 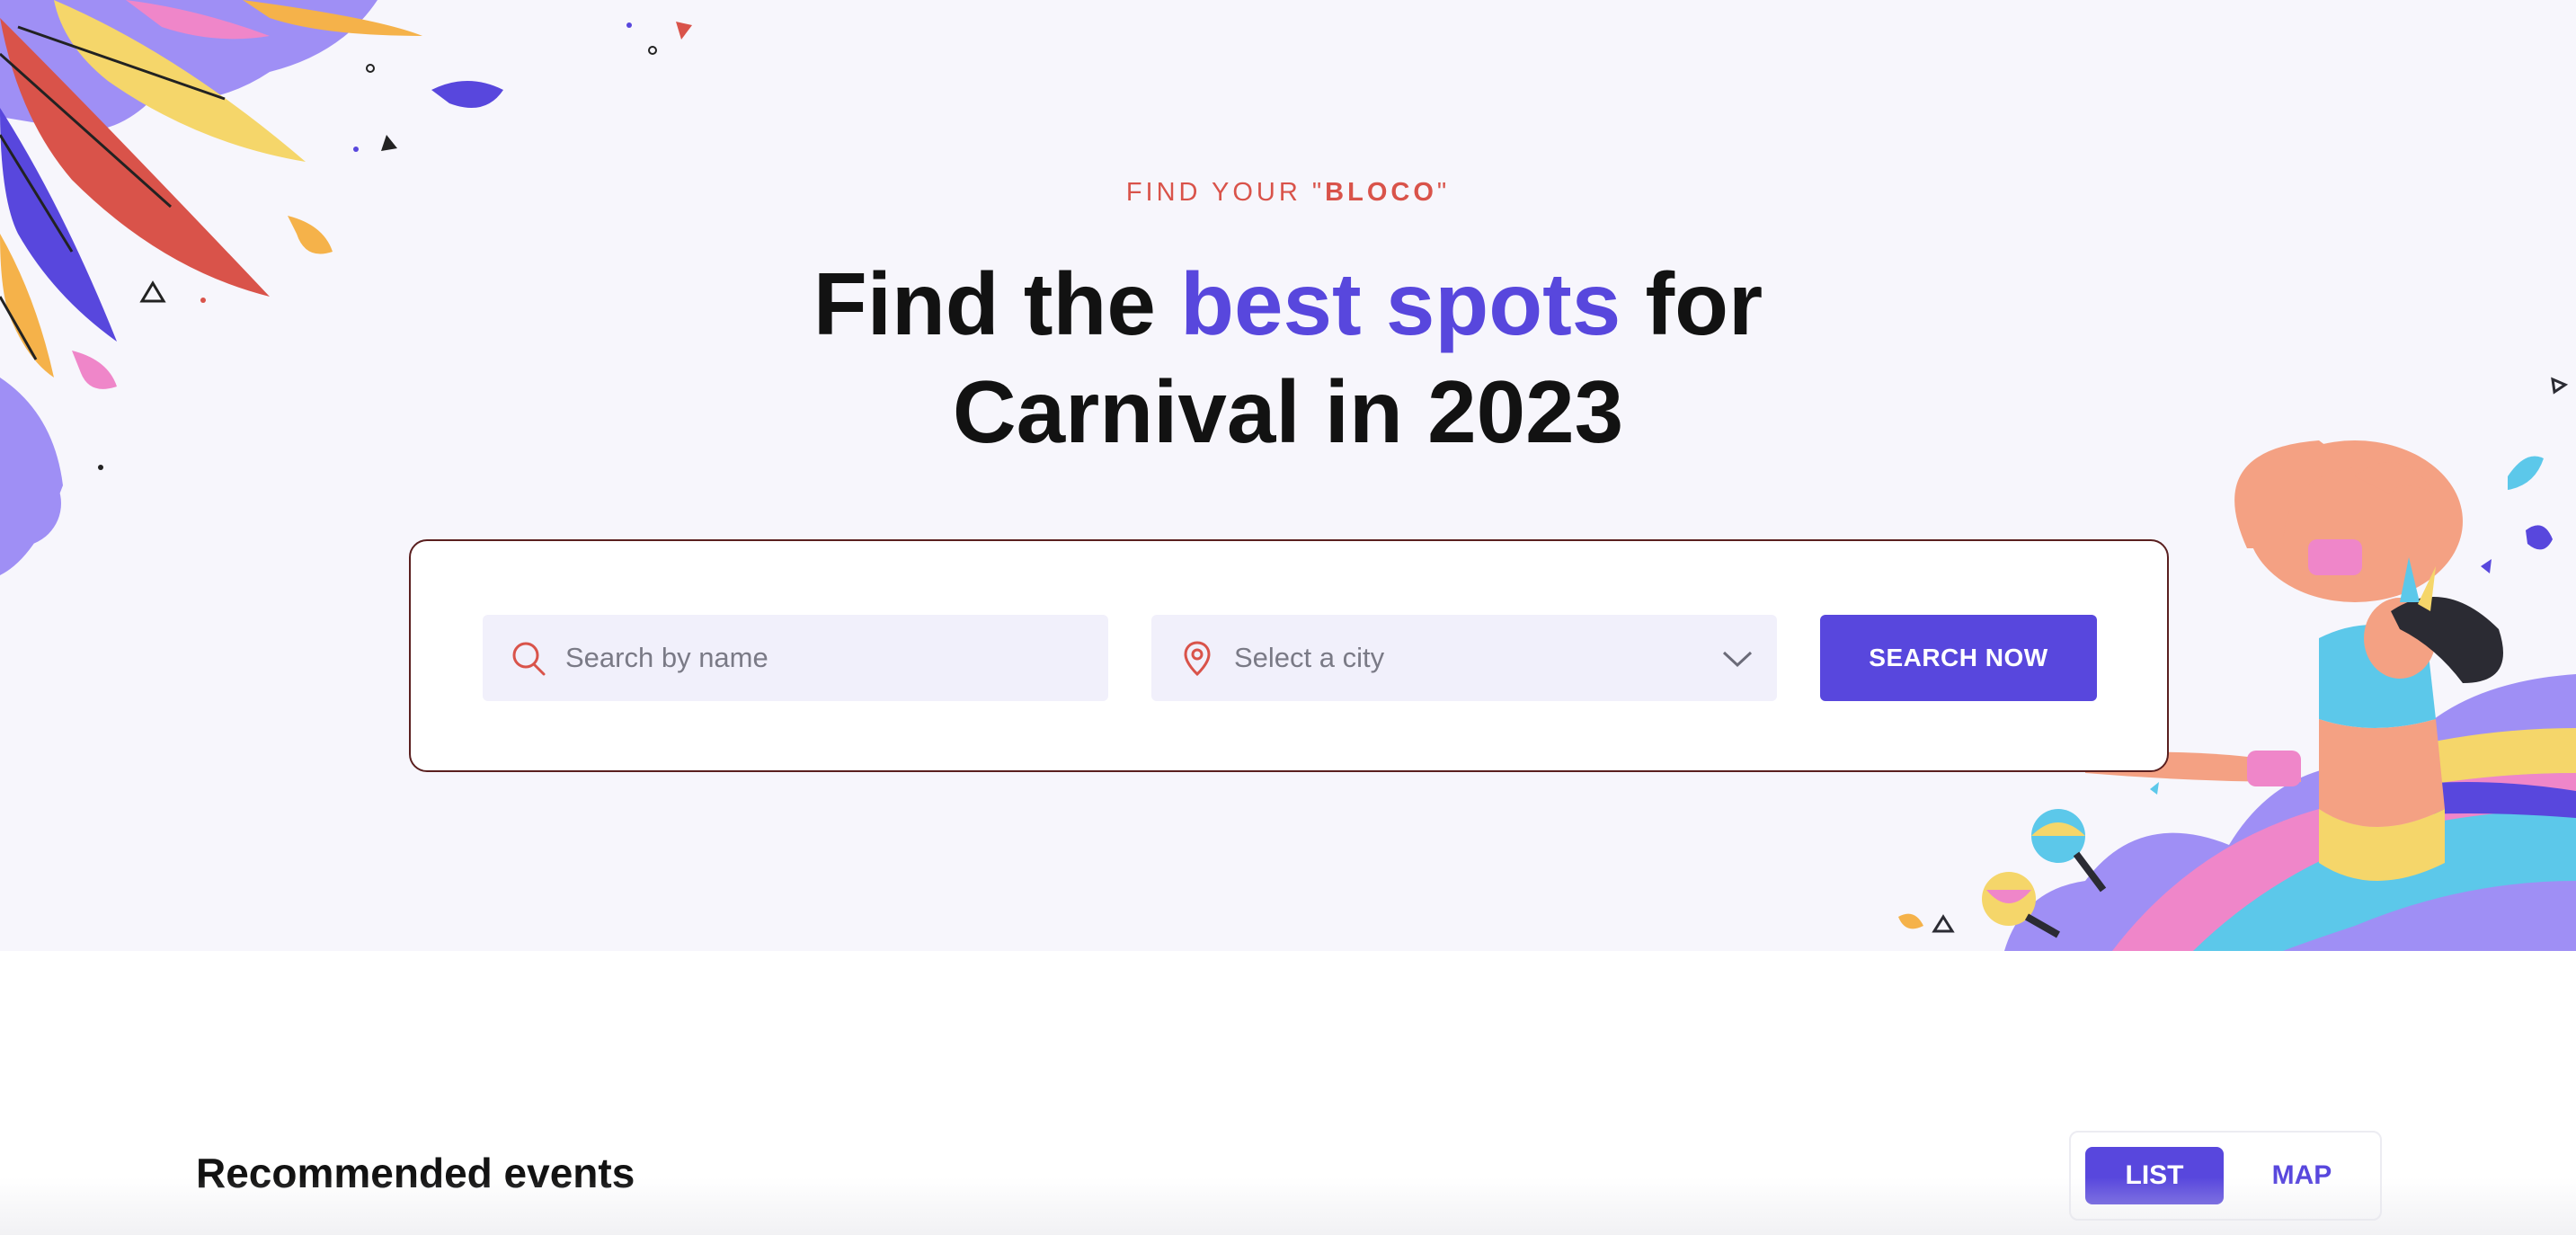 I want to click on view-toggle: LIST MAP, so click(x=2225, y=1176).